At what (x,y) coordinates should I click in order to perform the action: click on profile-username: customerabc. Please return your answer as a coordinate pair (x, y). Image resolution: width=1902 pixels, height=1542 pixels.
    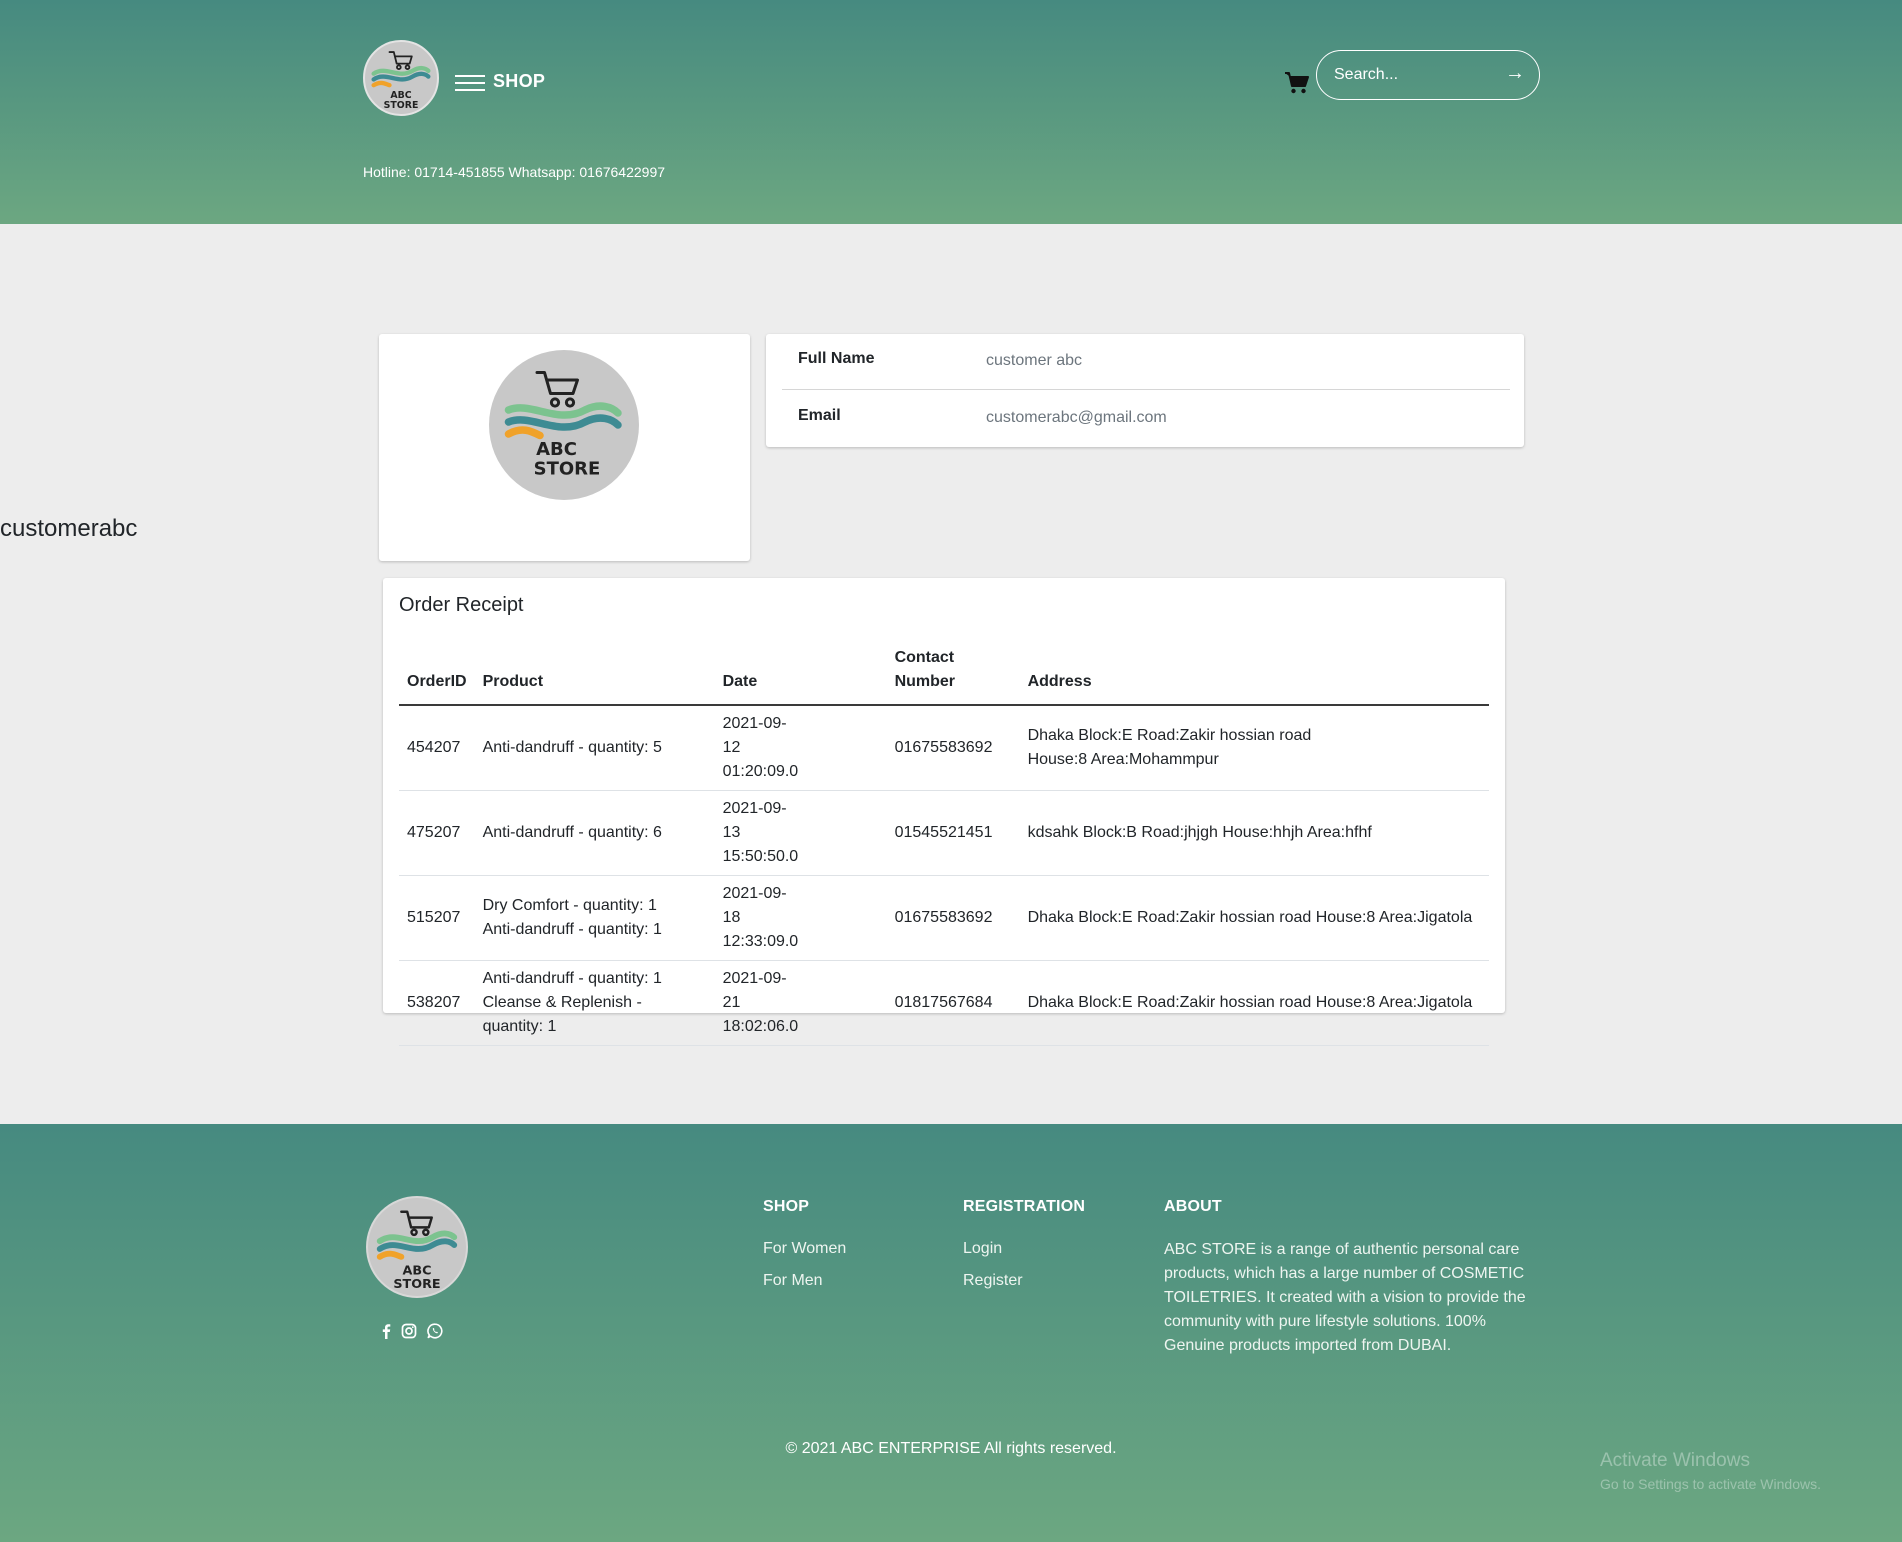
    Looking at the image, I should click on (69, 528).